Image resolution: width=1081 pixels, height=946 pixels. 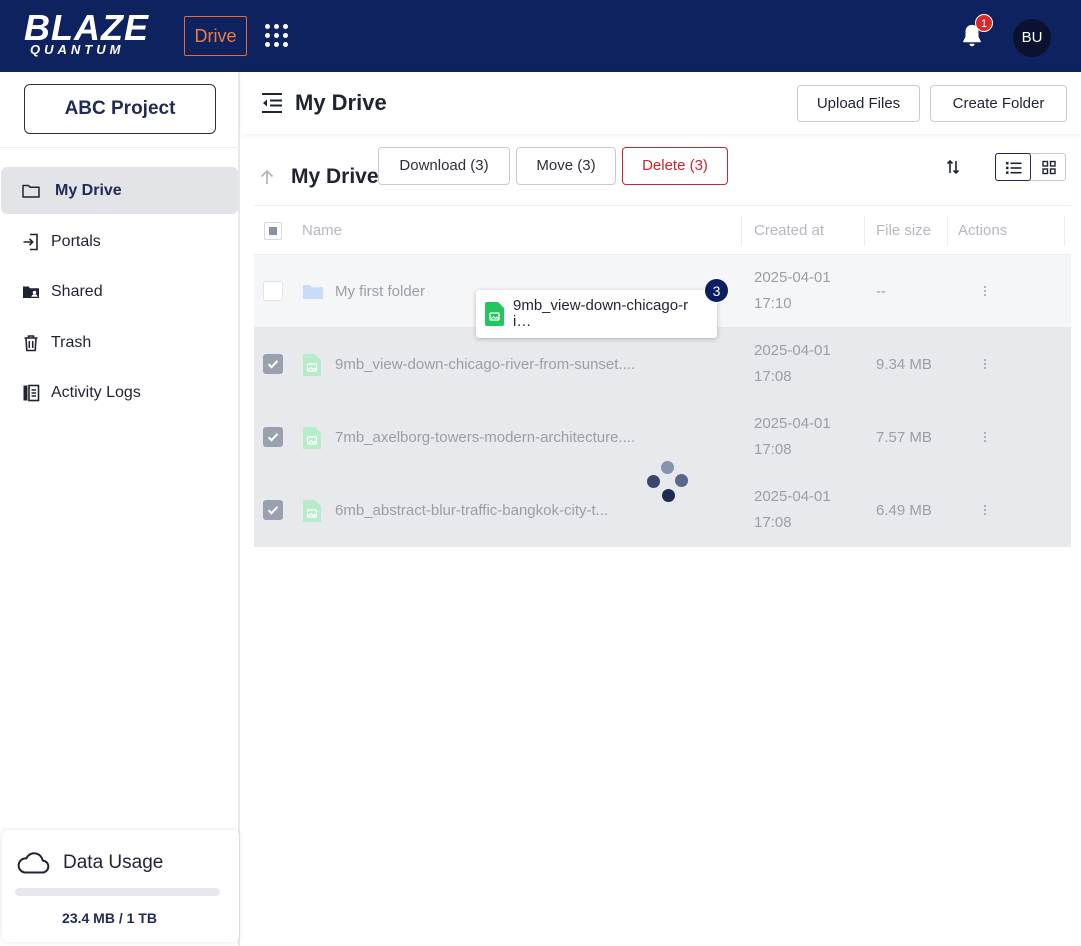 I want to click on sidebar-divider, so click(x=120, y=147).